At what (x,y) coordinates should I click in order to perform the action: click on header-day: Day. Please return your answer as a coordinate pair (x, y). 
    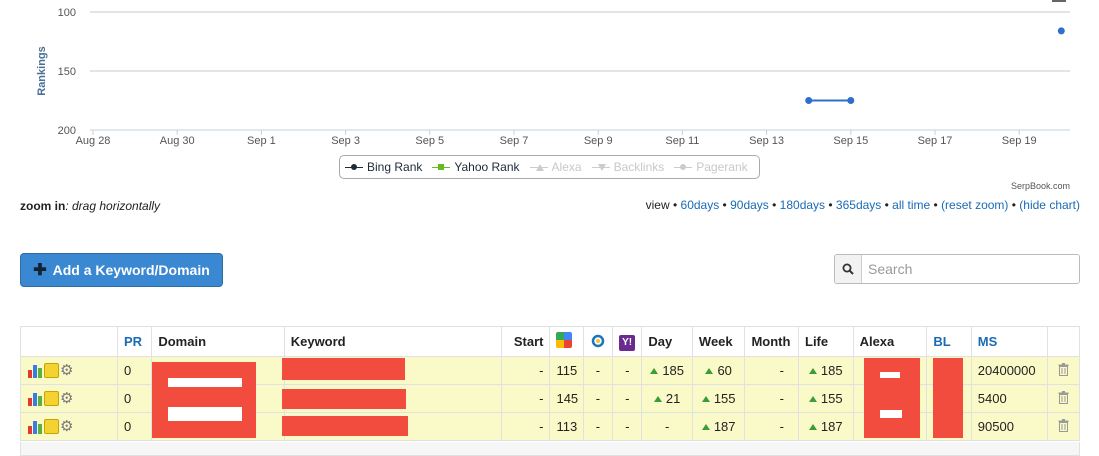
    Looking at the image, I should click on (667, 341).